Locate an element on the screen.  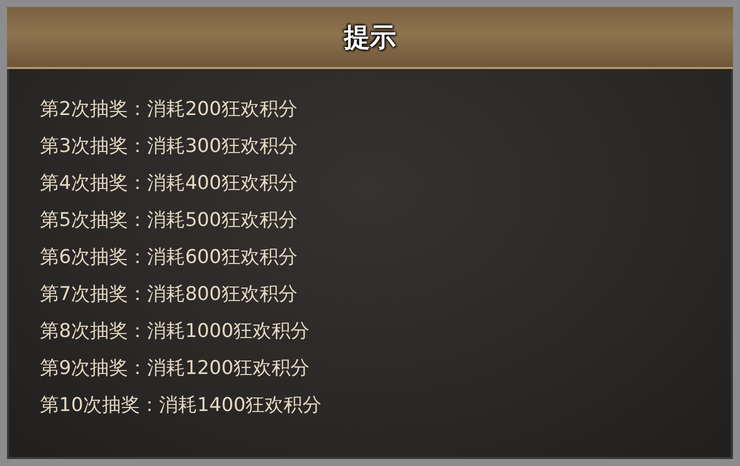
cost-line: 第7次抽奖：消耗800狂欢积分 is located at coordinates (169, 294).